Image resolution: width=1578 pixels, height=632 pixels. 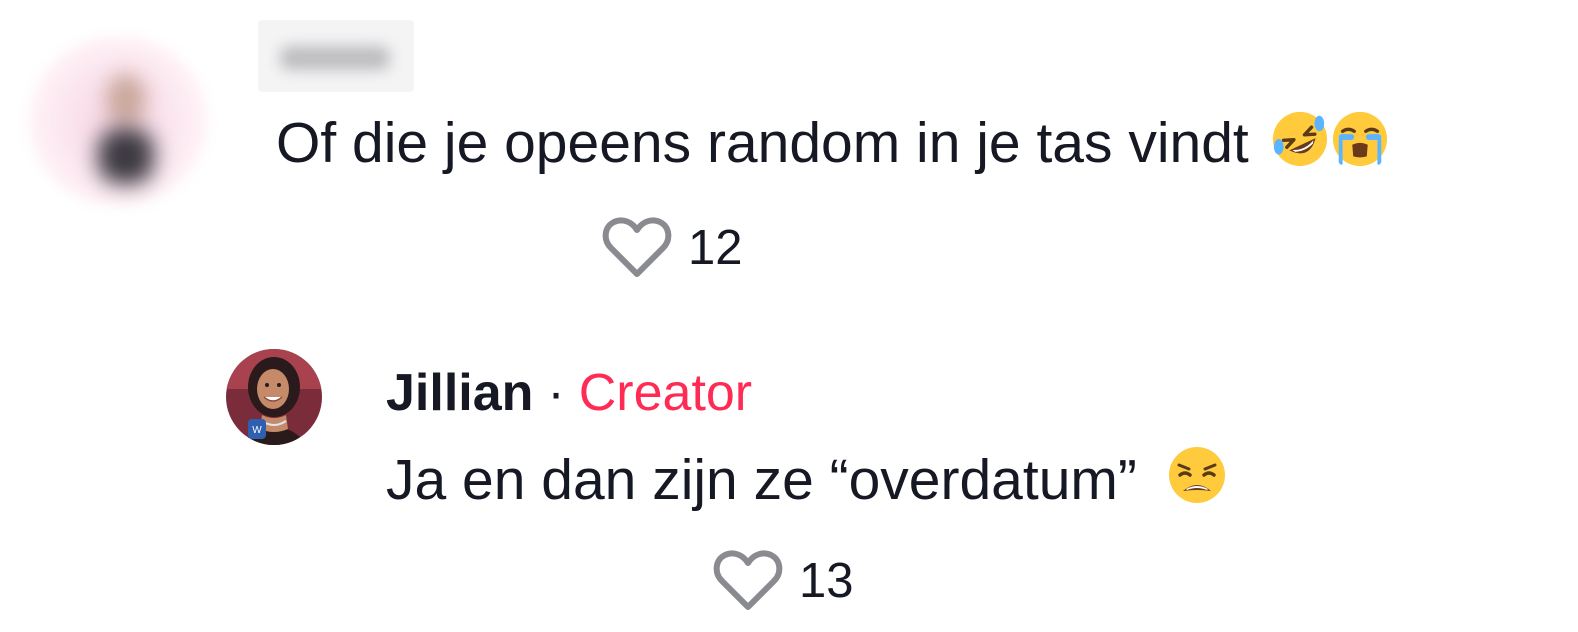 I want to click on like-button: 12, so click(x=672, y=248).